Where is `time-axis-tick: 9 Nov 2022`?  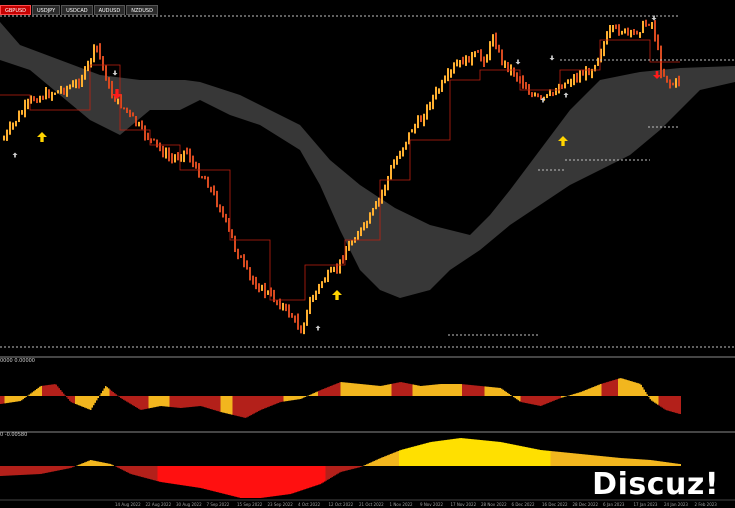 time-axis-tick: 9 Nov 2022 is located at coordinates (432, 504).